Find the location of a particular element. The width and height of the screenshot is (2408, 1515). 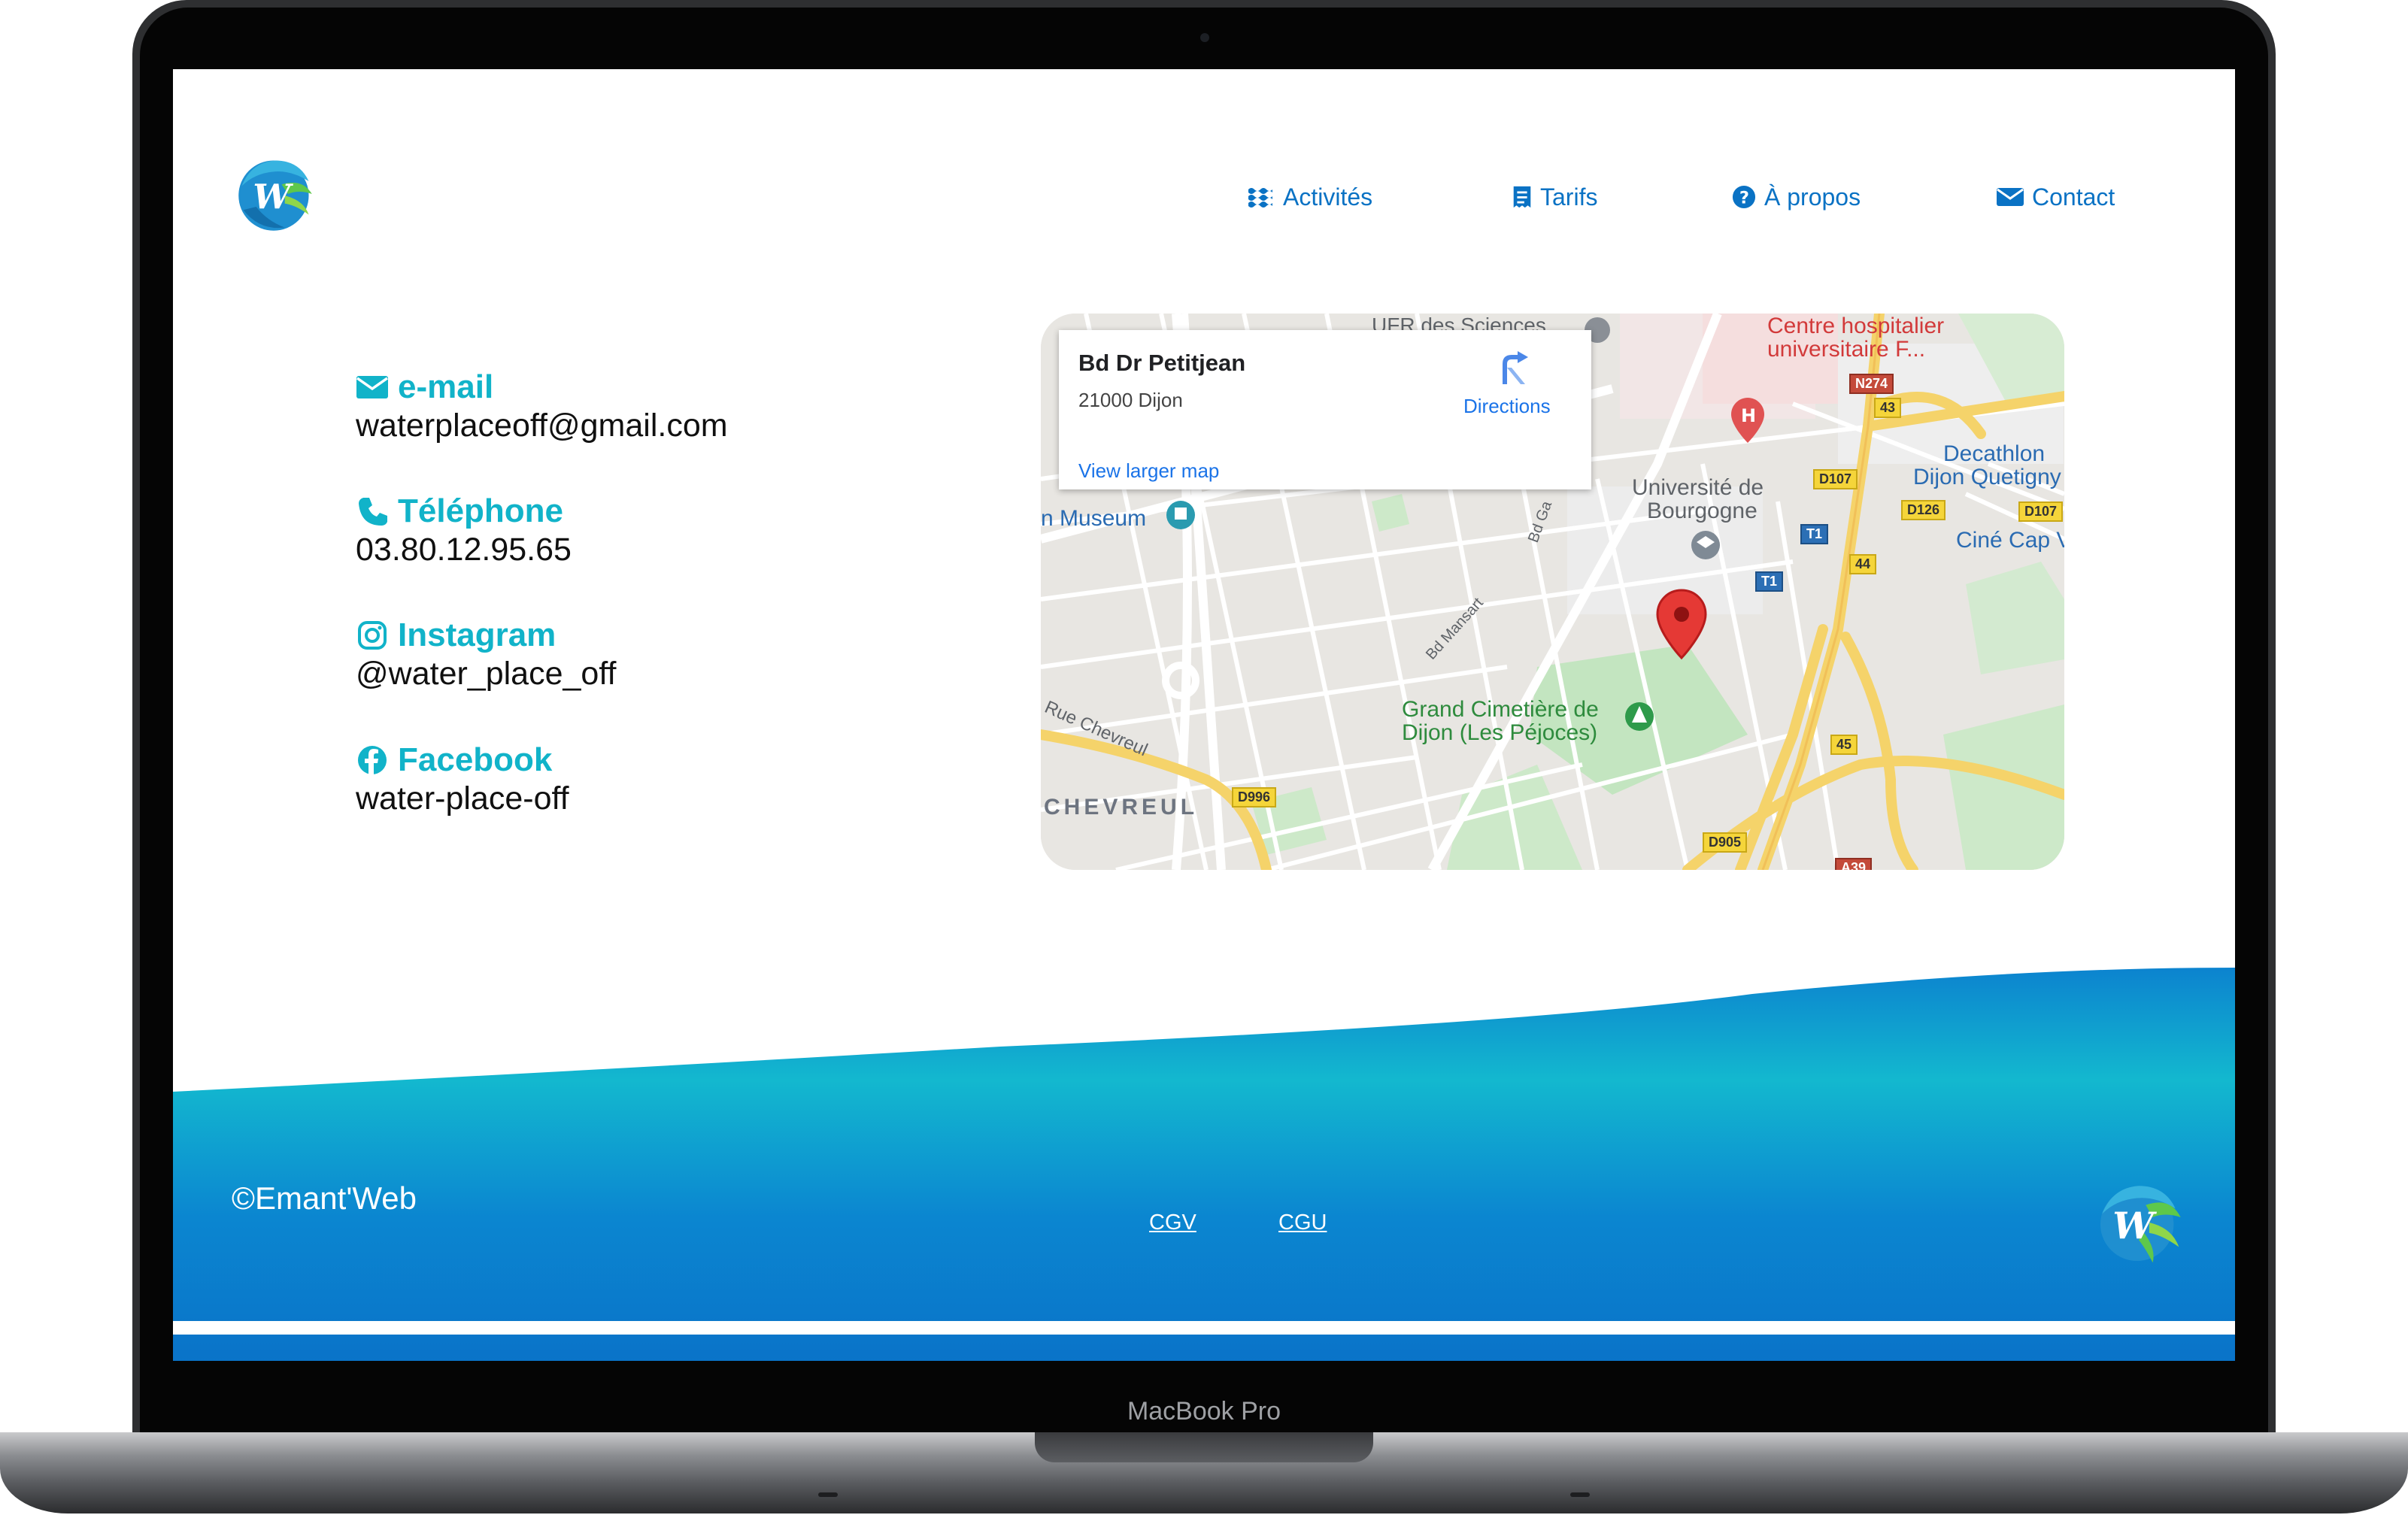

copyright-text: ©Emant'Web is located at coordinates (324, 1198).